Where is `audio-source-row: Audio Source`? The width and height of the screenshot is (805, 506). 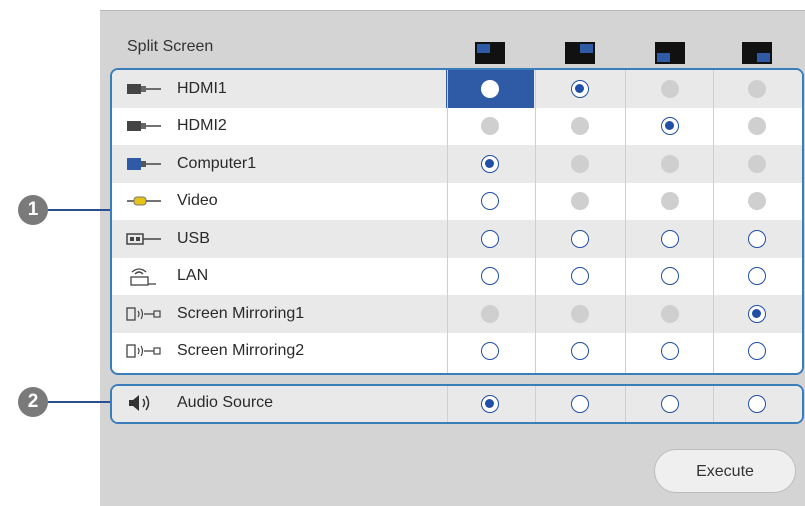
audio-source-row: Audio Source is located at coordinates (457, 404).